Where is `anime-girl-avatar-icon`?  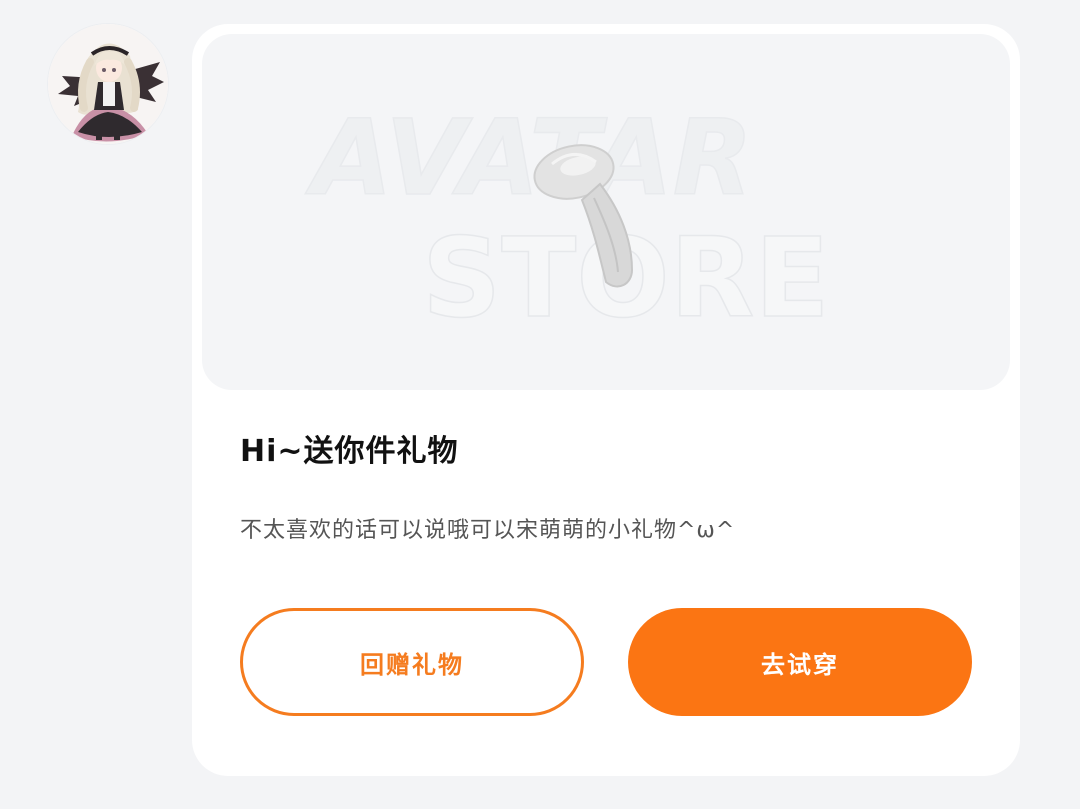 anime-girl-avatar-icon is located at coordinates (108, 84).